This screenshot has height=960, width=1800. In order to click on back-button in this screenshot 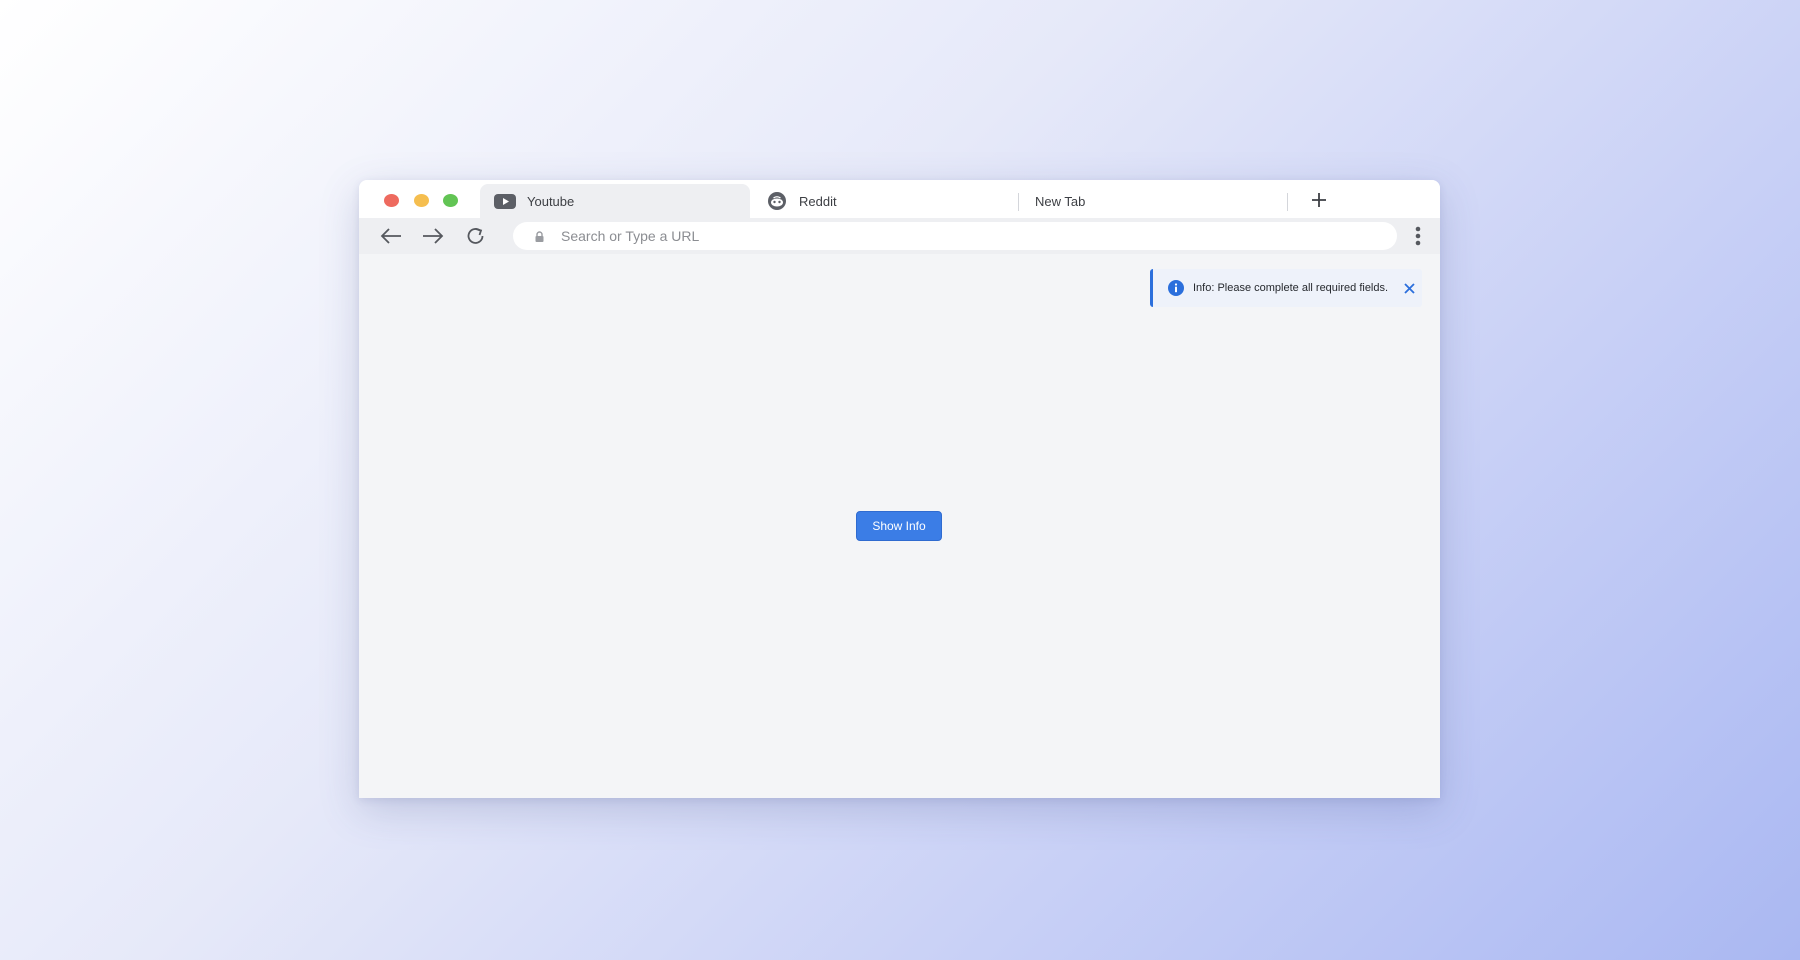, I will do `click(391, 236)`.